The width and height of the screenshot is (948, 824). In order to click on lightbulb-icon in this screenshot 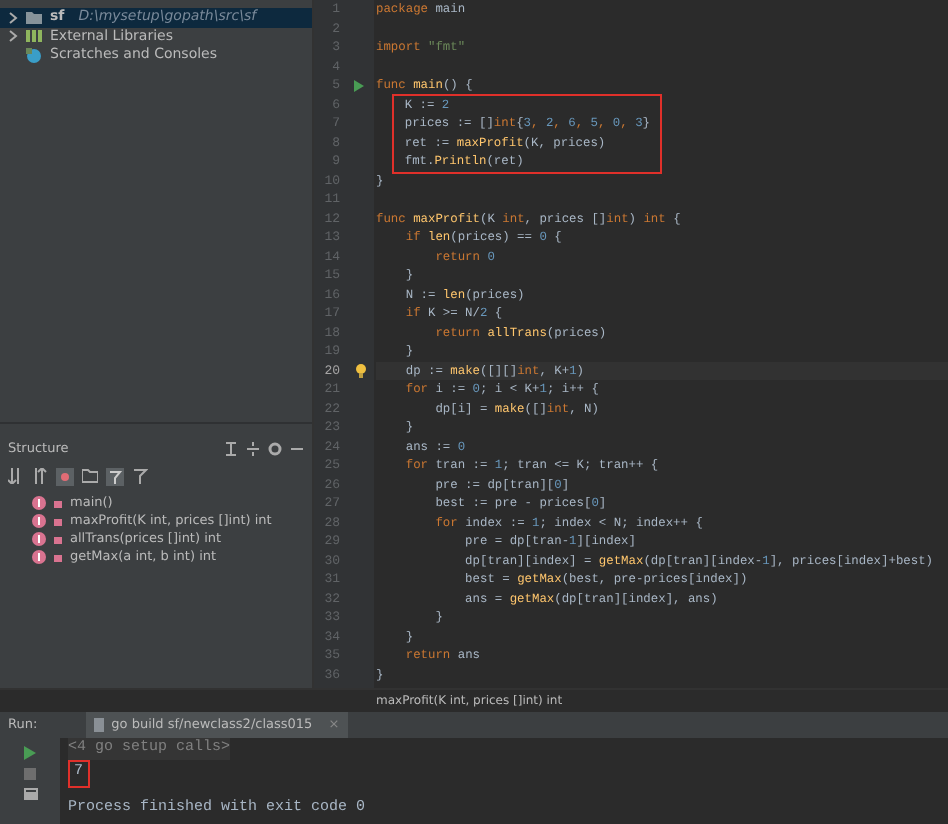, I will do `click(361, 370)`.